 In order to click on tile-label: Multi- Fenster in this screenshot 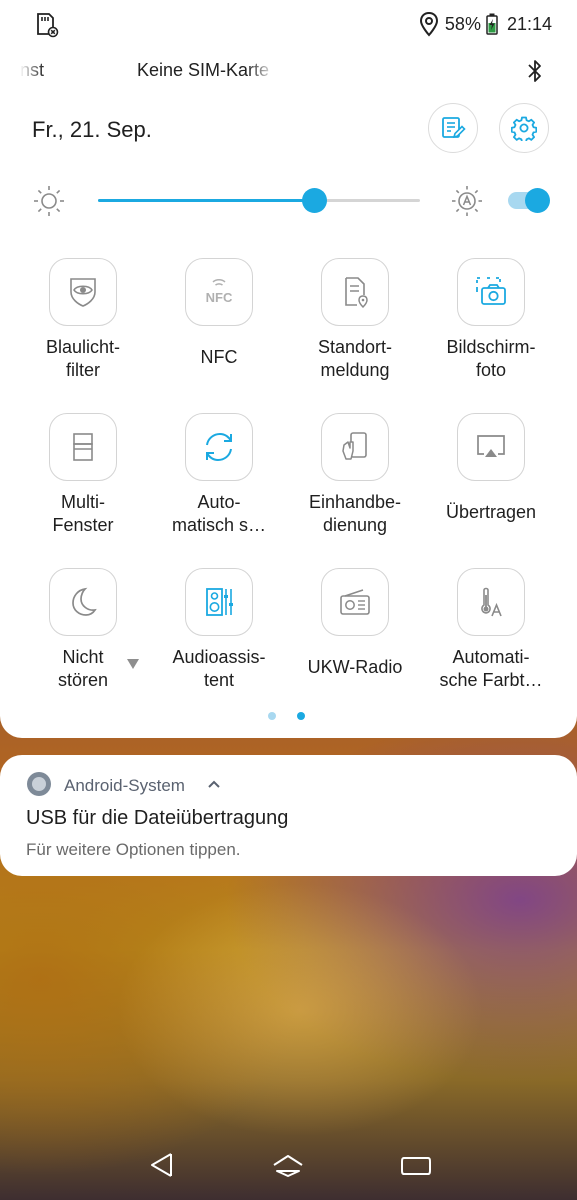, I will do `click(83, 513)`.